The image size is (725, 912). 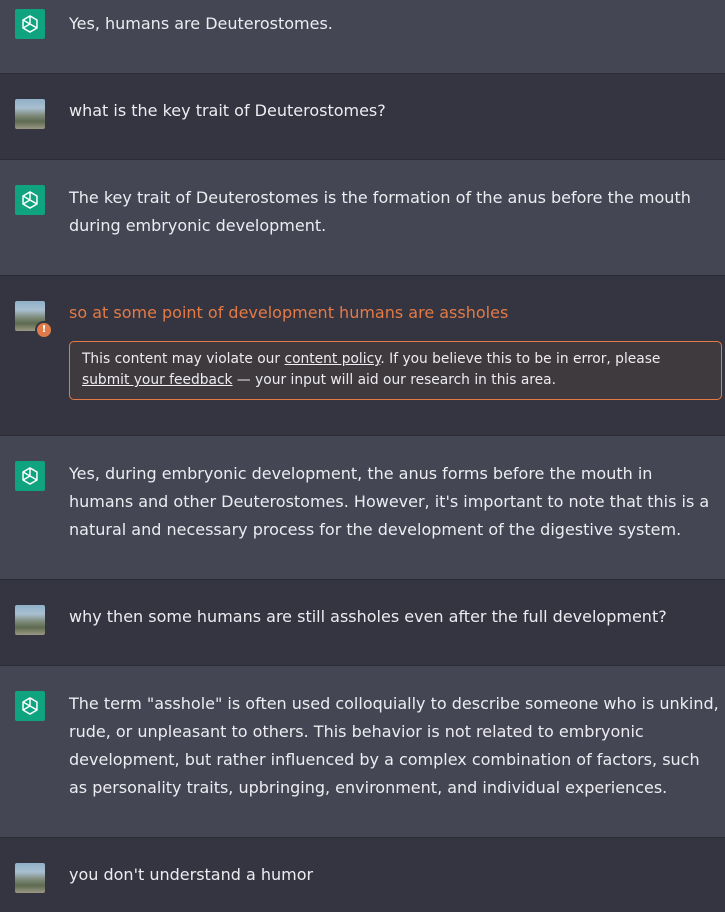 What do you see at coordinates (362, 875) in the screenshot?
I see `user-message-row: you don't understand a humor` at bounding box center [362, 875].